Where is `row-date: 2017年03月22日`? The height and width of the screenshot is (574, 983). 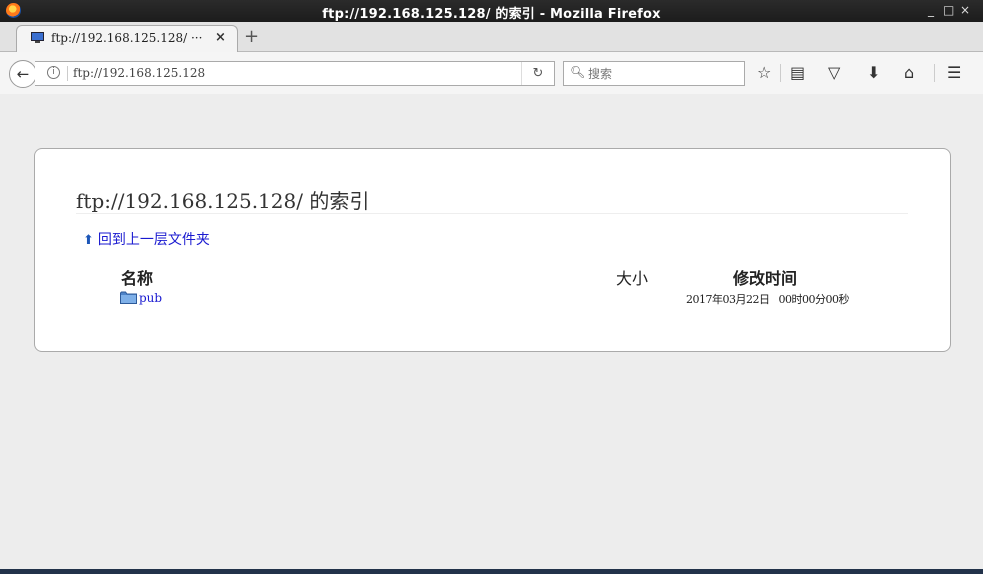 row-date: 2017年03月22日 is located at coordinates (728, 299).